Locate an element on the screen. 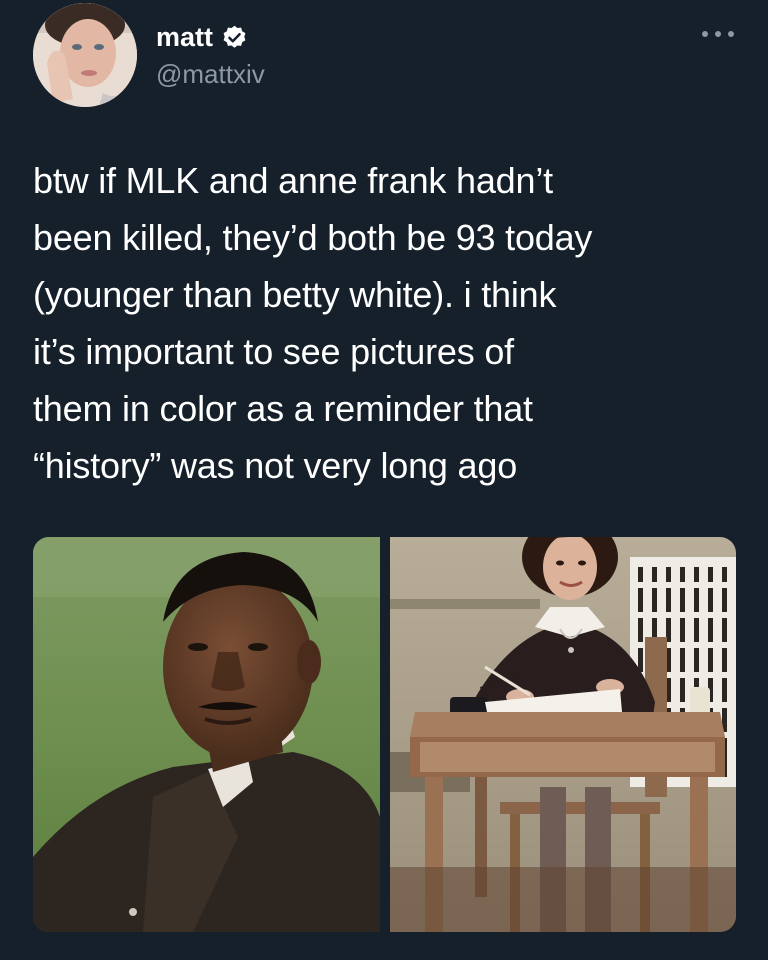 The height and width of the screenshot is (960, 768). tweet-text-line: been killed, they’d both be 93 today is located at coordinates (313, 237).